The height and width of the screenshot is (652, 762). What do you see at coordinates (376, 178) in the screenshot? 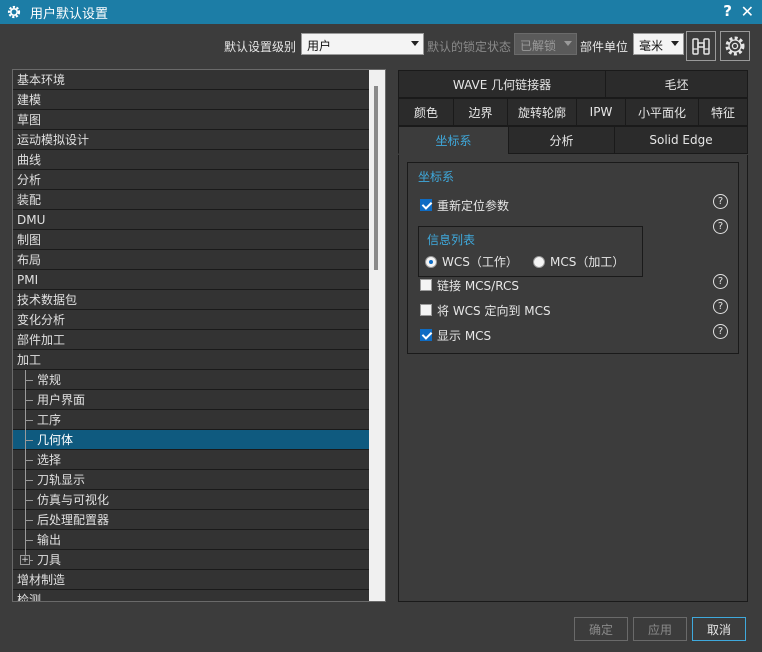
I see `scrollbar-thumb` at bounding box center [376, 178].